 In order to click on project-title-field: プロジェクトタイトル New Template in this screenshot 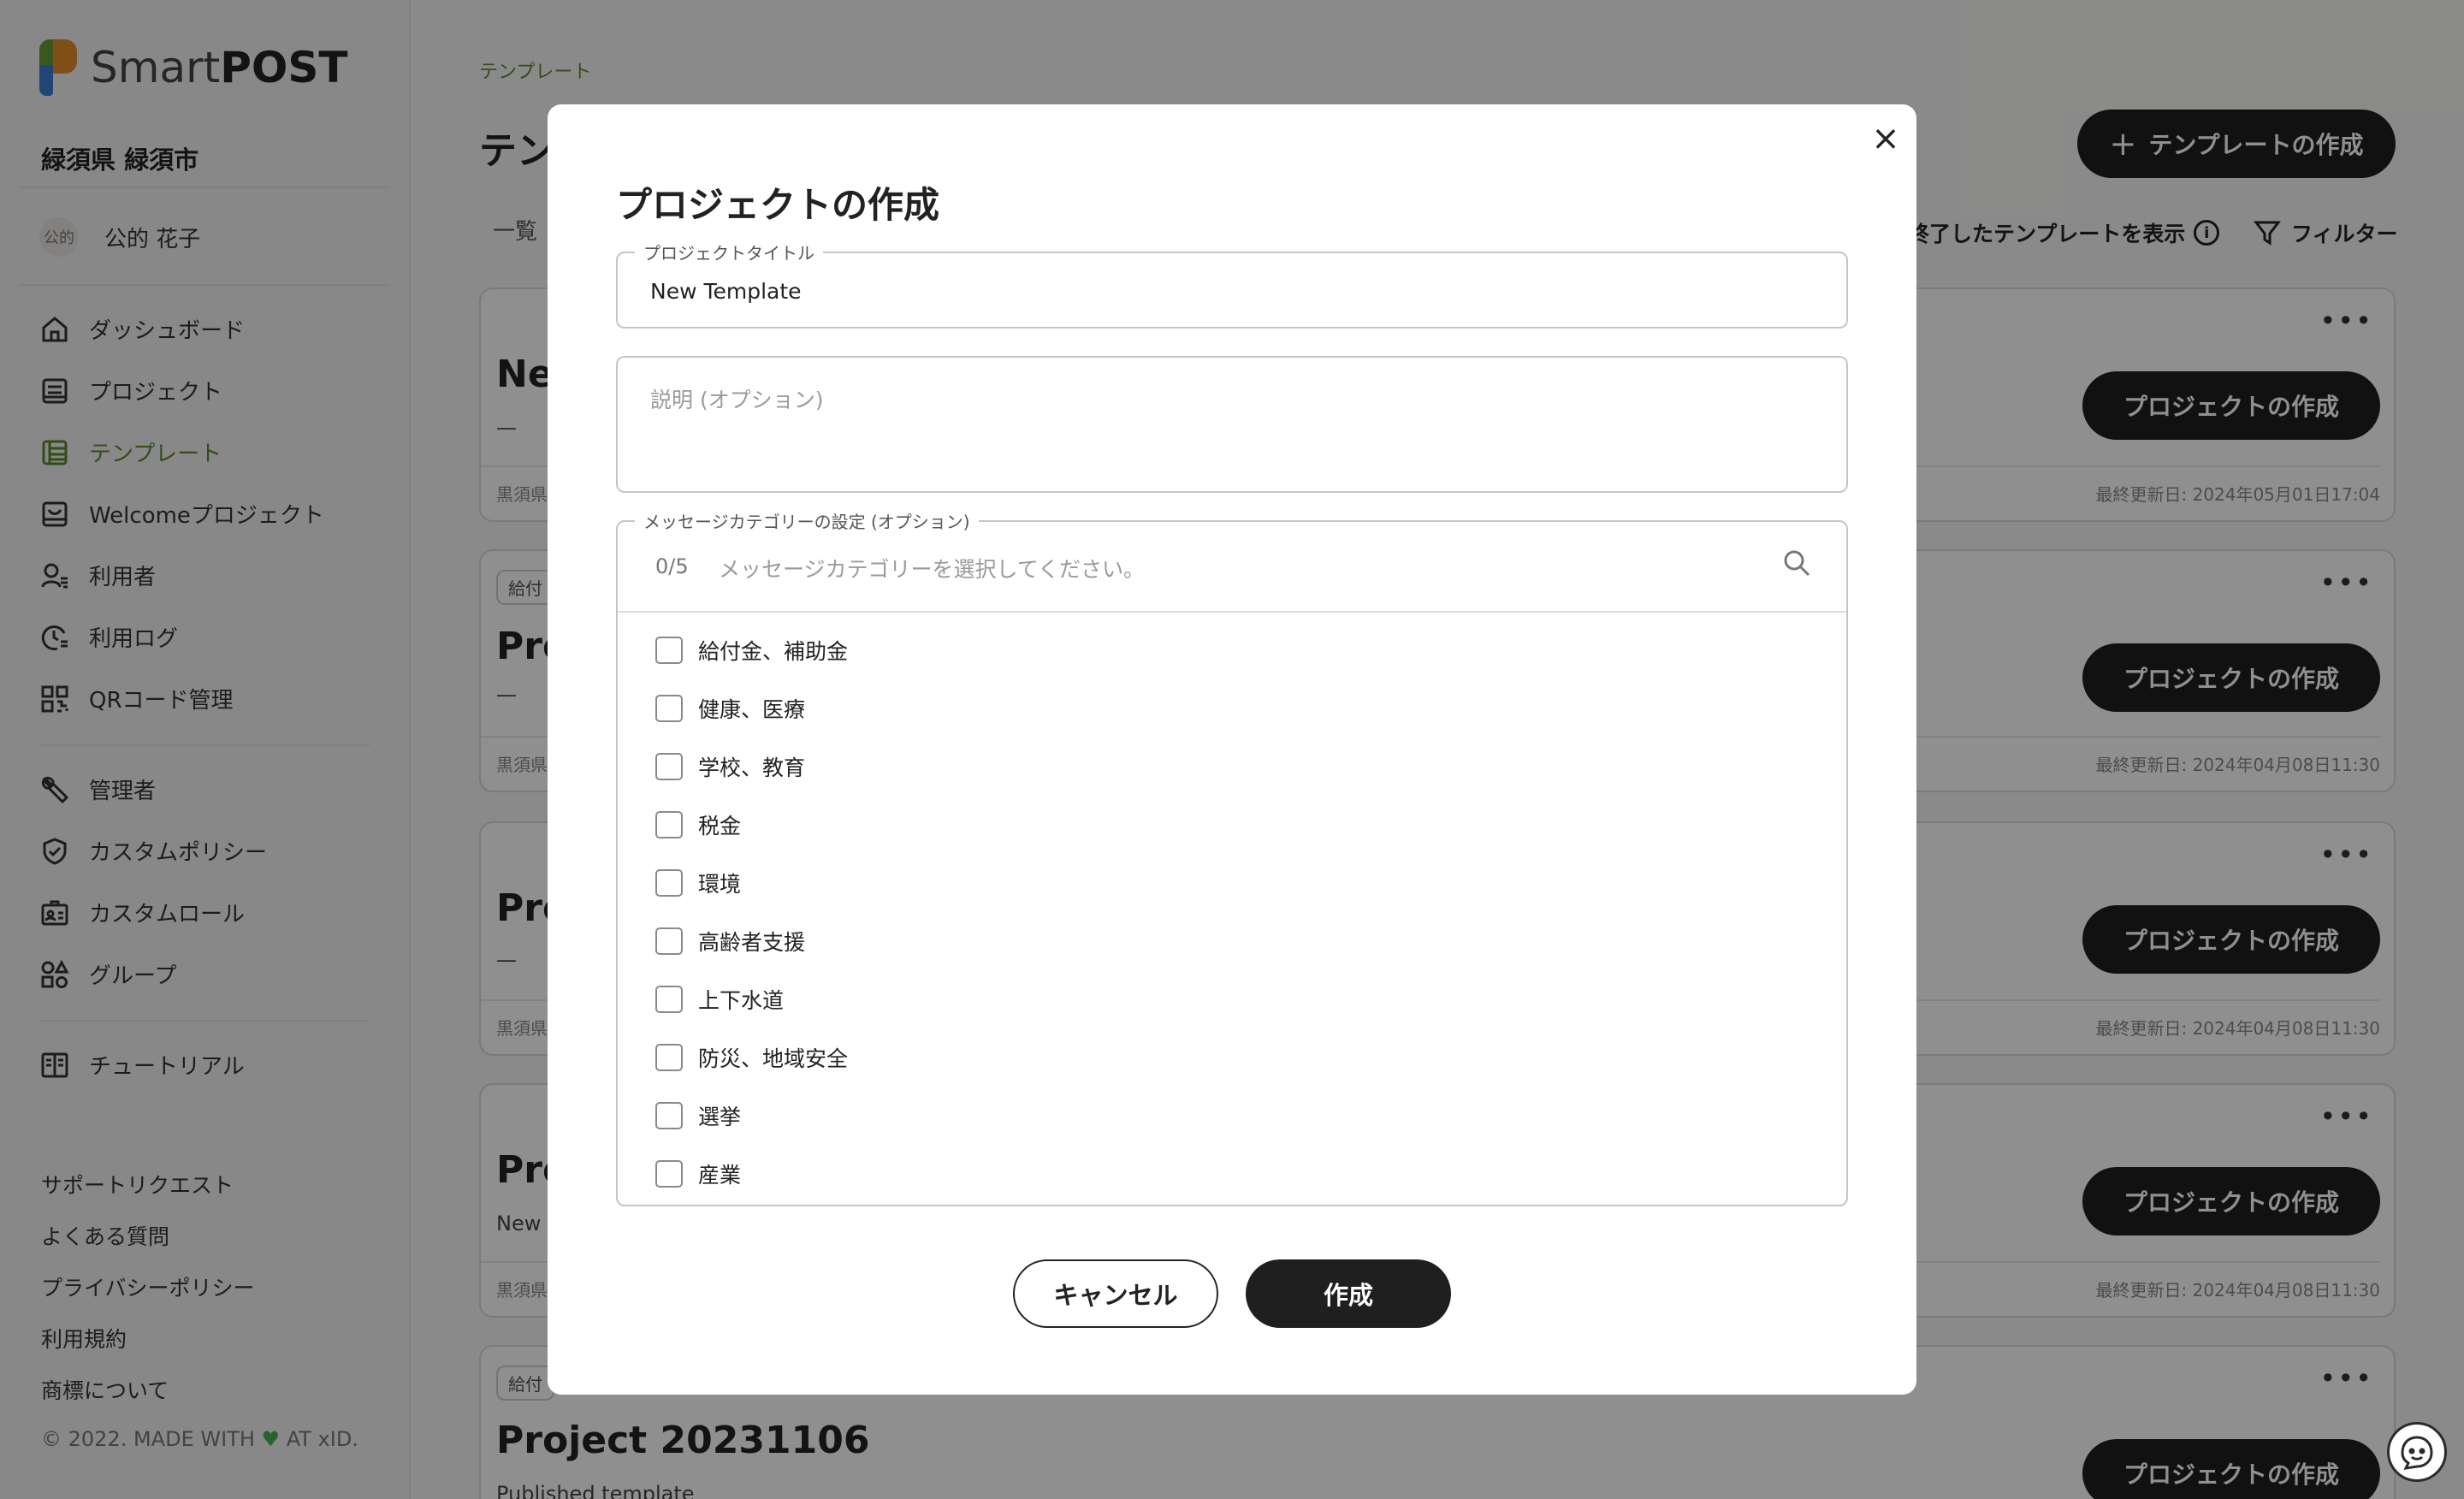, I will do `click(1232, 284)`.